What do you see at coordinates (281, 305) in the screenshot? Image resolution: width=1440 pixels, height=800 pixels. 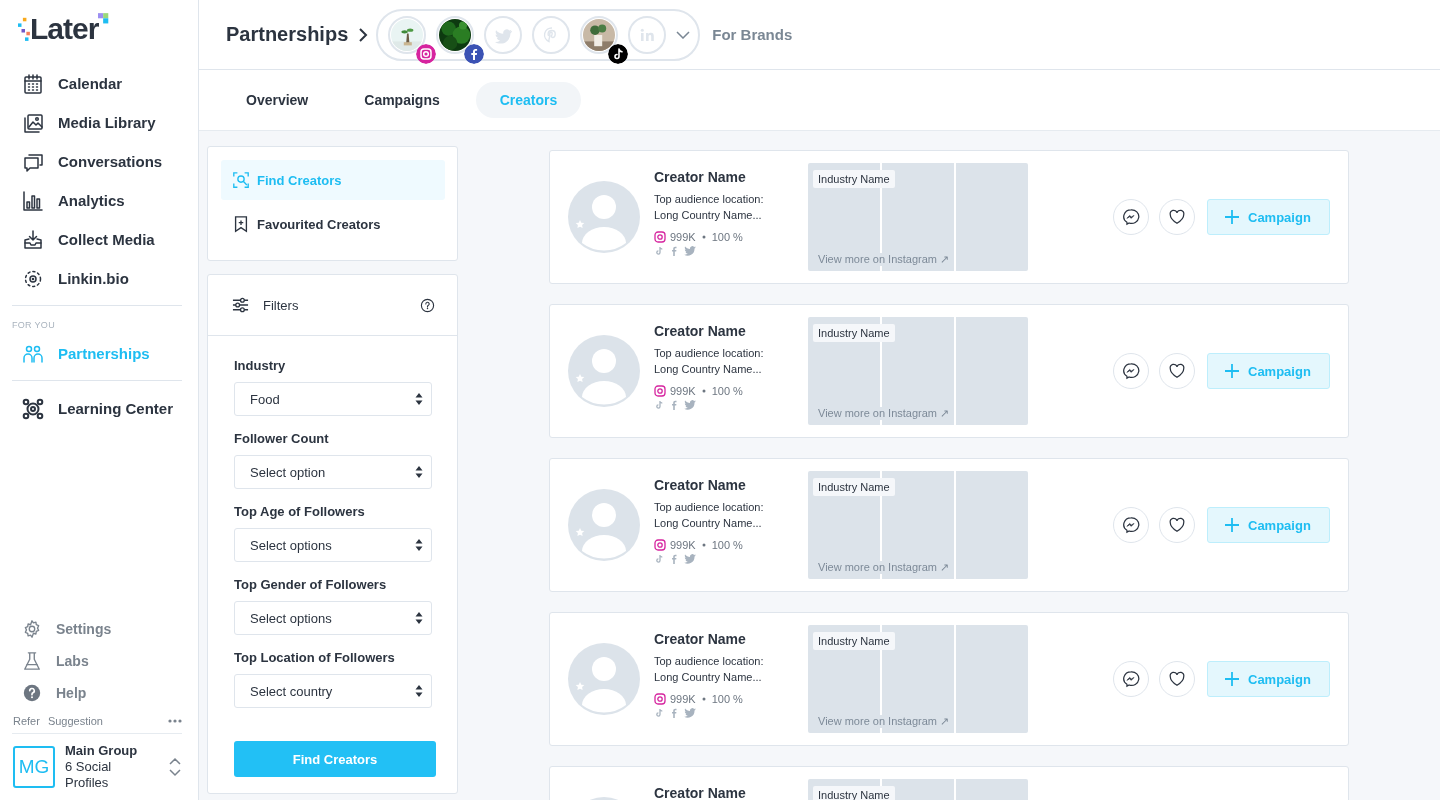 I see `filters-title: Filters` at bounding box center [281, 305].